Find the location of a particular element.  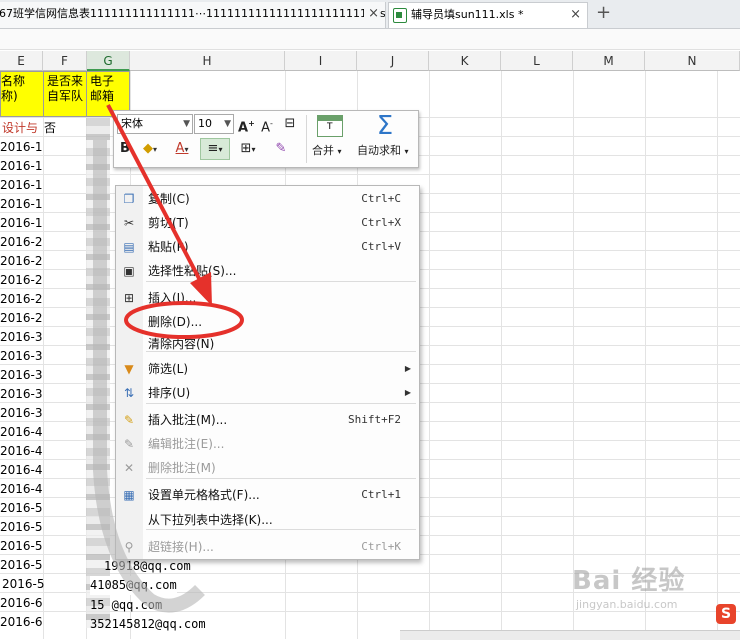

menu-item: ✂ 剪切(T) Ctrl+X is located at coordinates (267, 223).